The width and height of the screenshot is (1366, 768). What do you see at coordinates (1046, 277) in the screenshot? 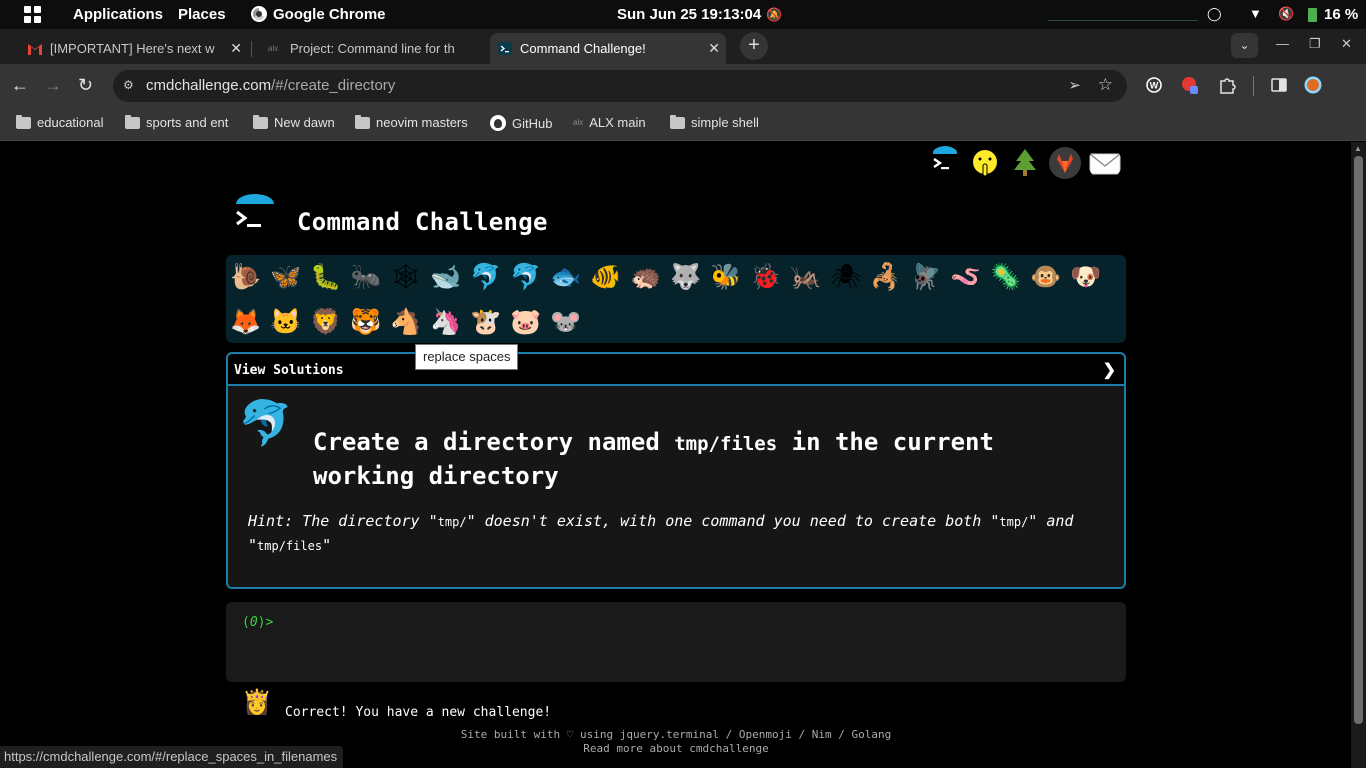
I see `monkey-icon: 🐵` at bounding box center [1046, 277].